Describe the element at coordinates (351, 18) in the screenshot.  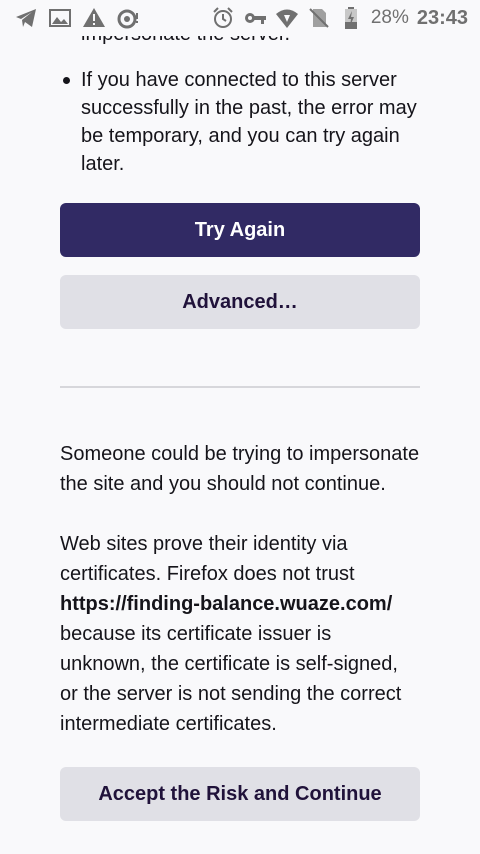
I see `battery-icon` at that location.